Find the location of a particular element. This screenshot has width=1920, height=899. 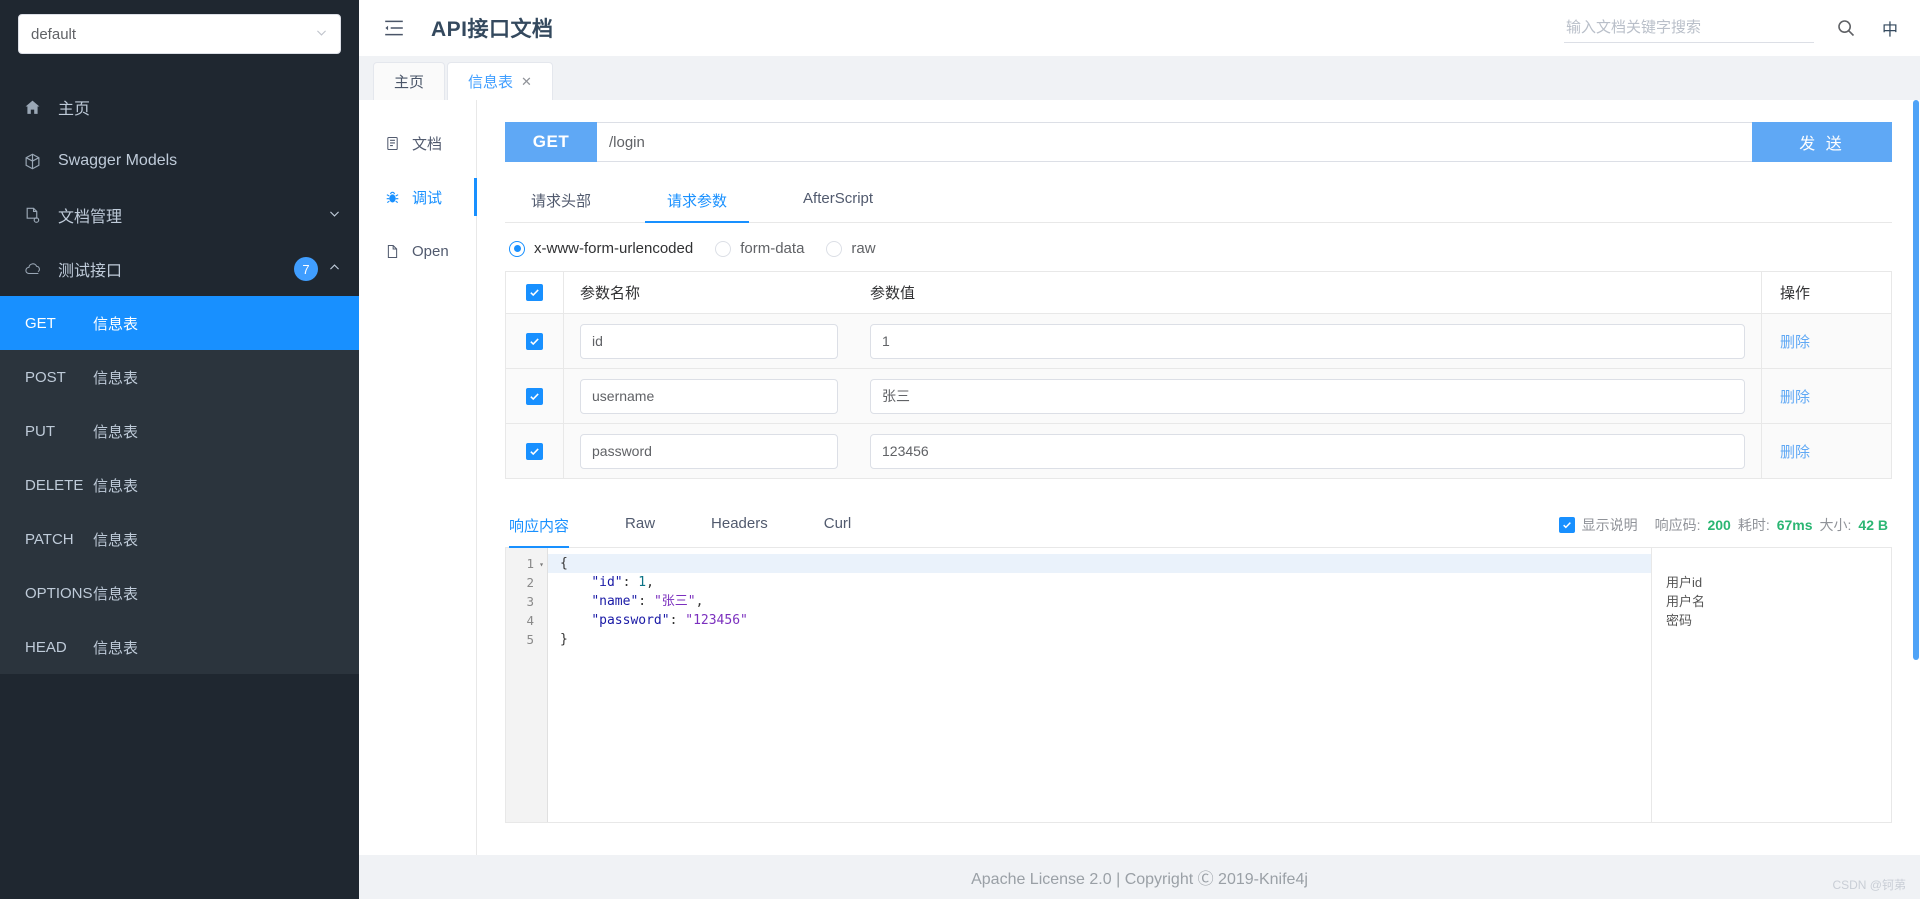

line-number: 3 is located at coordinates (530, 601).